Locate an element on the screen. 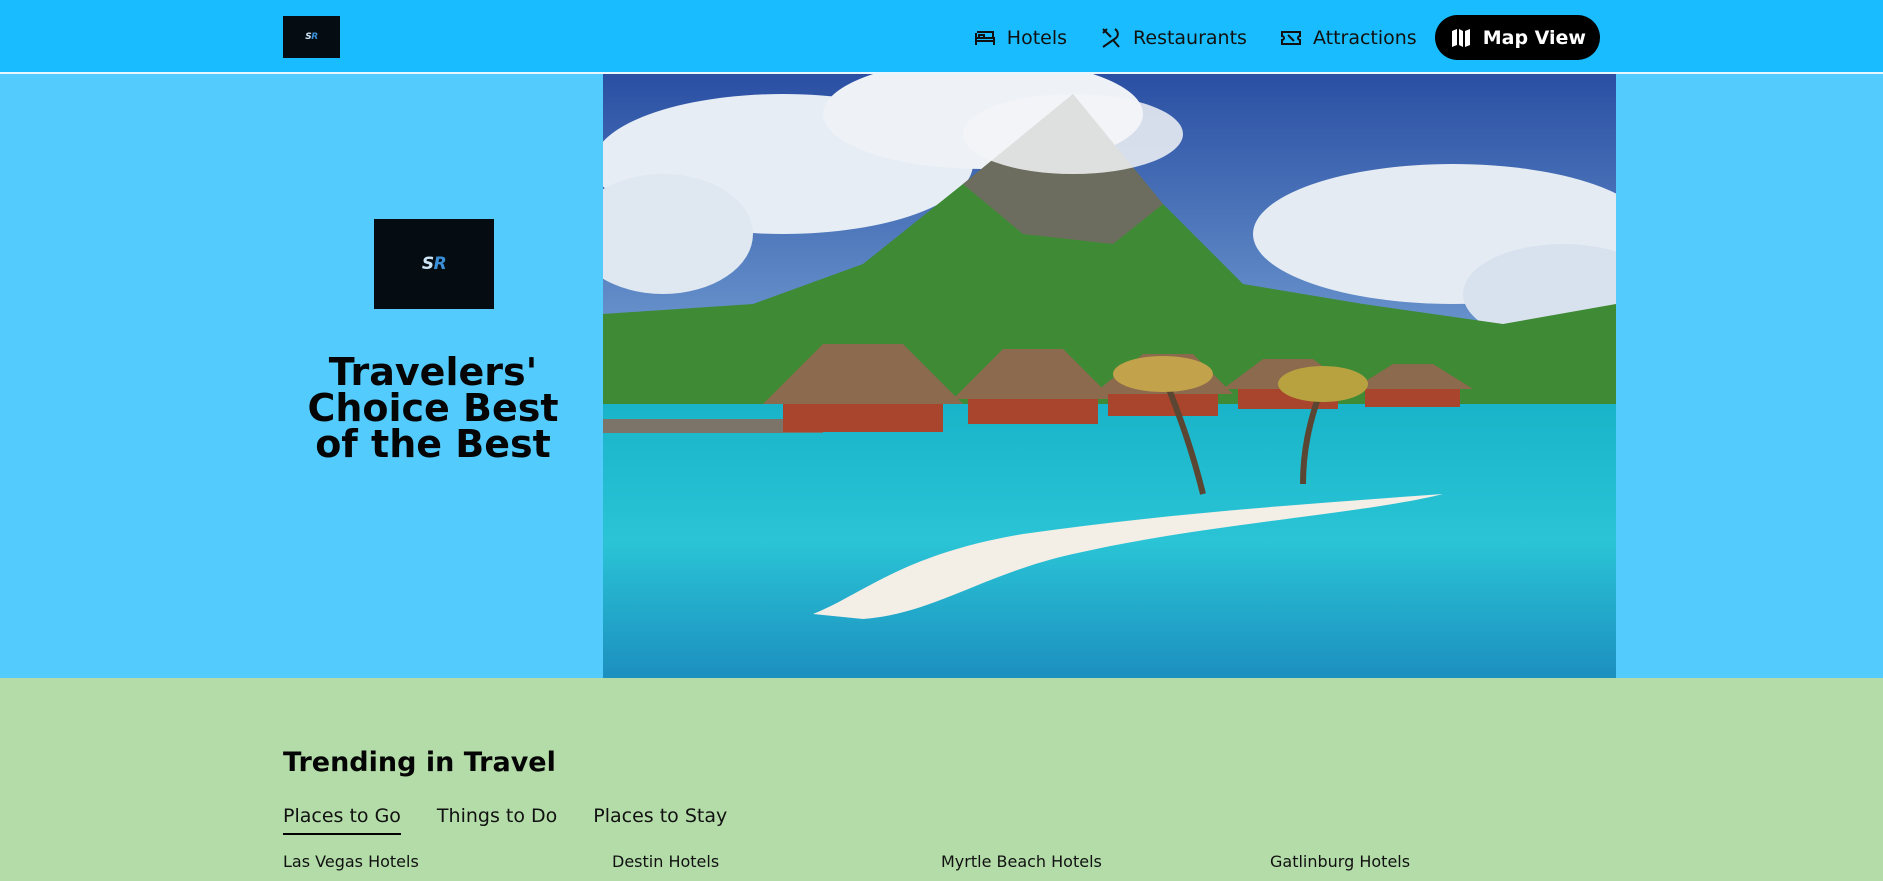 This screenshot has height=881, width=1883. hero-logo: SR is located at coordinates (434, 264).